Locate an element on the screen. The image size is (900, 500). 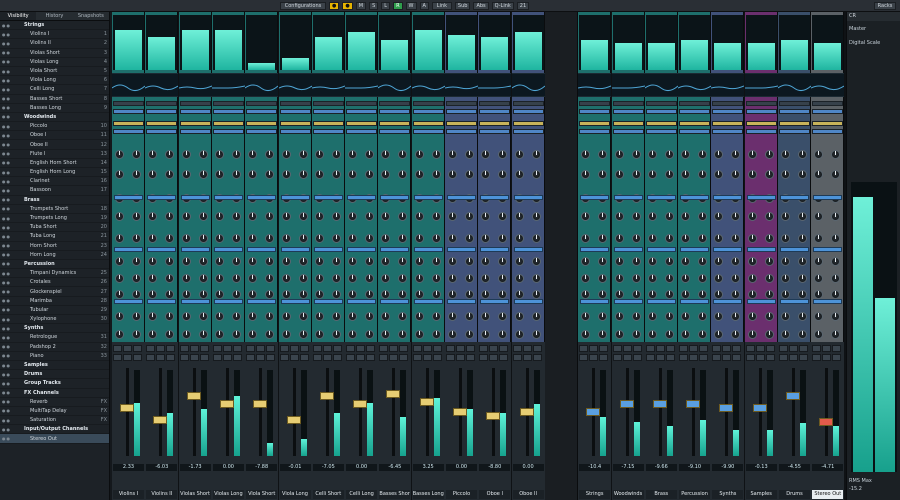
track-folder: ●● Drums is located at coordinates (54, 375).